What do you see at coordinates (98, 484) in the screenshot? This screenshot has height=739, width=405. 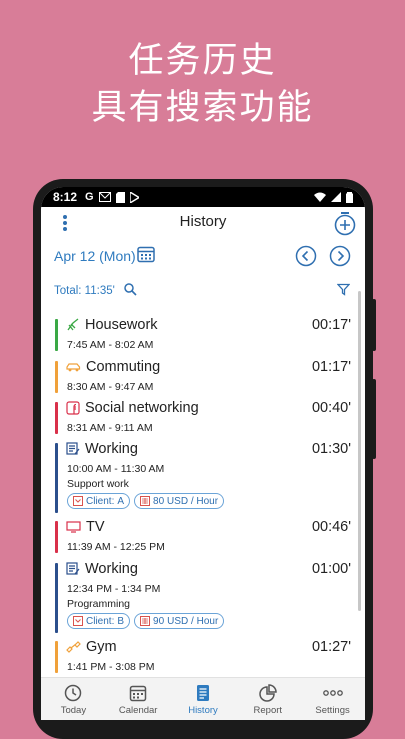 I see `activity-note: Support work` at bounding box center [98, 484].